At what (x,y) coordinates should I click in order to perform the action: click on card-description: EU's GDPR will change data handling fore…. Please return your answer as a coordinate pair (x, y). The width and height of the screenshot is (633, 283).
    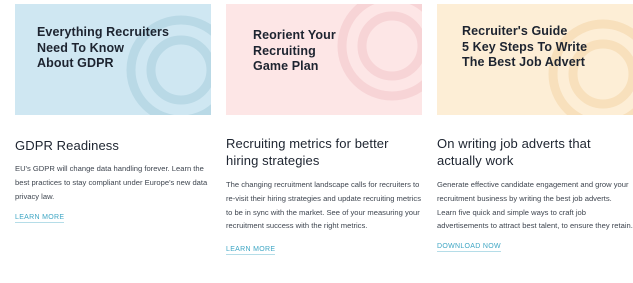
    Looking at the image, I should click on (111, 182).